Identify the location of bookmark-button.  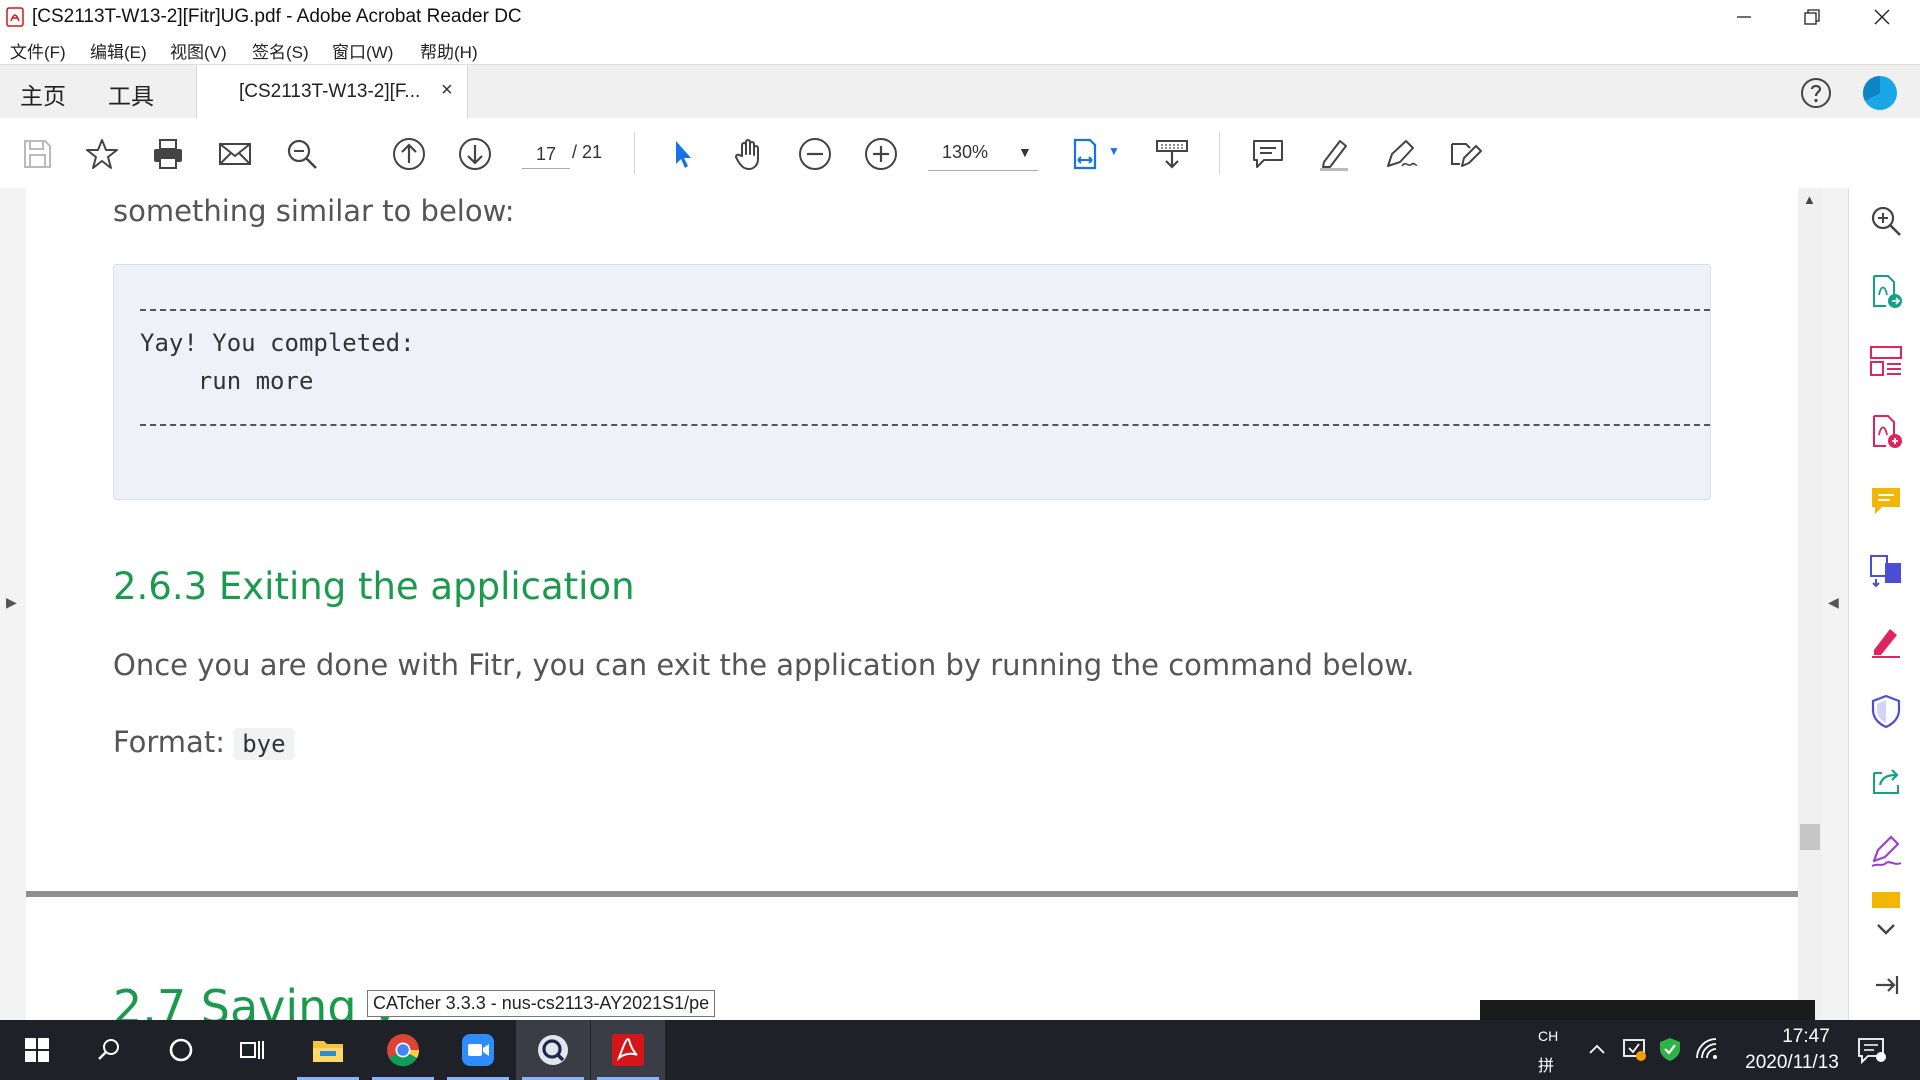
(102, 154).